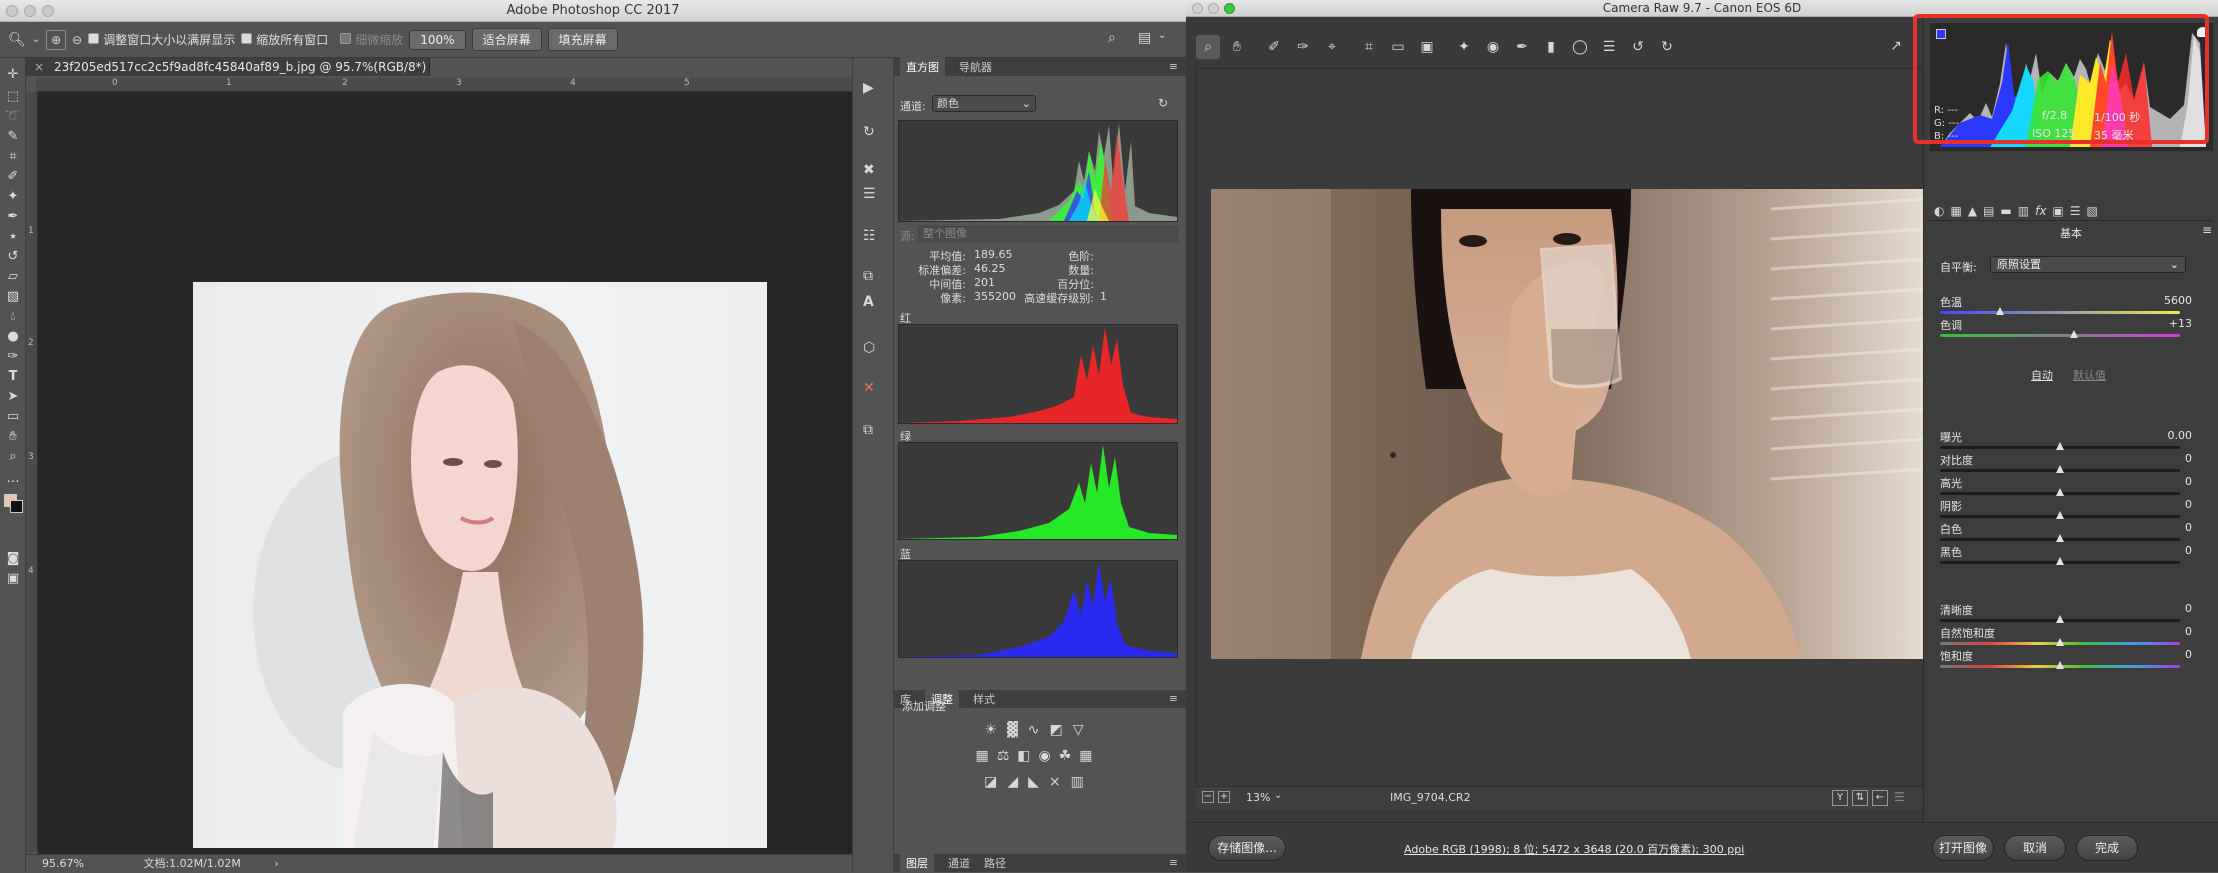 Image resolution: width=2218 pixels, height=873 pixels. Describe the element at coordinates (1522, 47) in the screenshot. I see `adjustment-brush-icon: ✒` at that location.